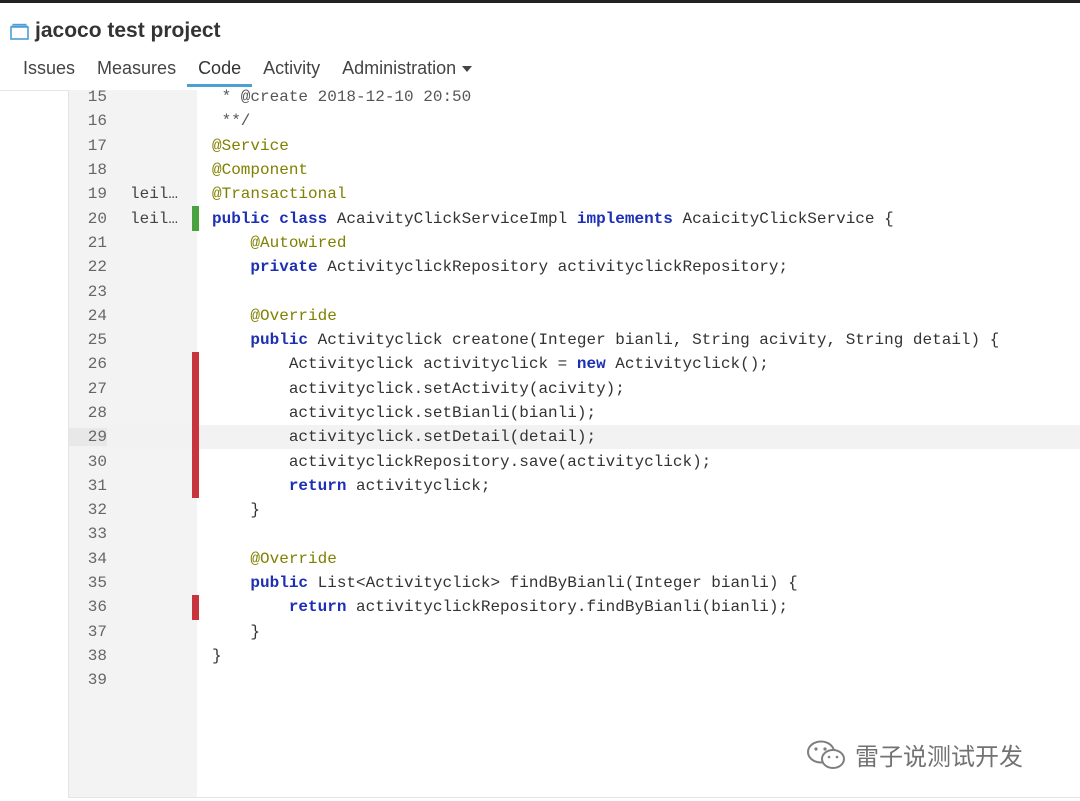  What do you see at coordinates (298, 242) in the screenshot?
I see `code-annotation: @Autowired` at bounding box center [298, 242].